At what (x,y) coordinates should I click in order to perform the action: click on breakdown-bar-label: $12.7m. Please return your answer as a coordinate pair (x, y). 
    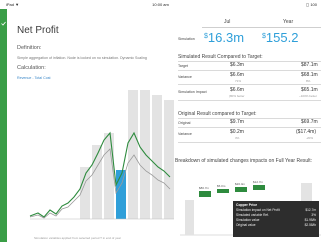
    Looking at the image, I should click on (258, 182).